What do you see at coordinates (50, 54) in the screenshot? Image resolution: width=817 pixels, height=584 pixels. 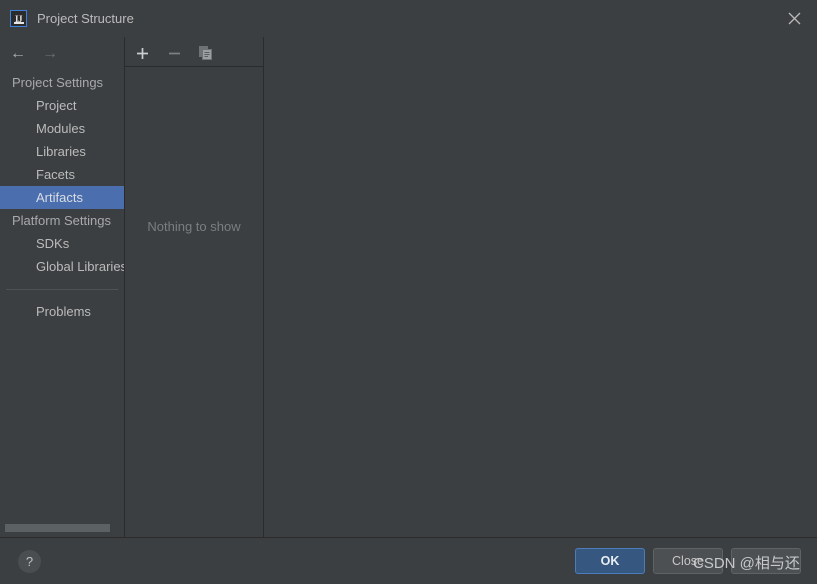 I see `arrow-right-icon: →` at bounding box center [50, 54].